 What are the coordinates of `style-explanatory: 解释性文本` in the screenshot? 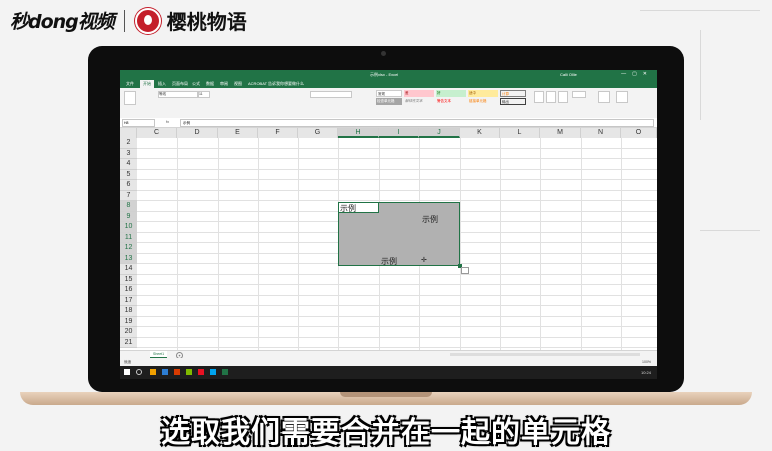 It's located at (419, 101).